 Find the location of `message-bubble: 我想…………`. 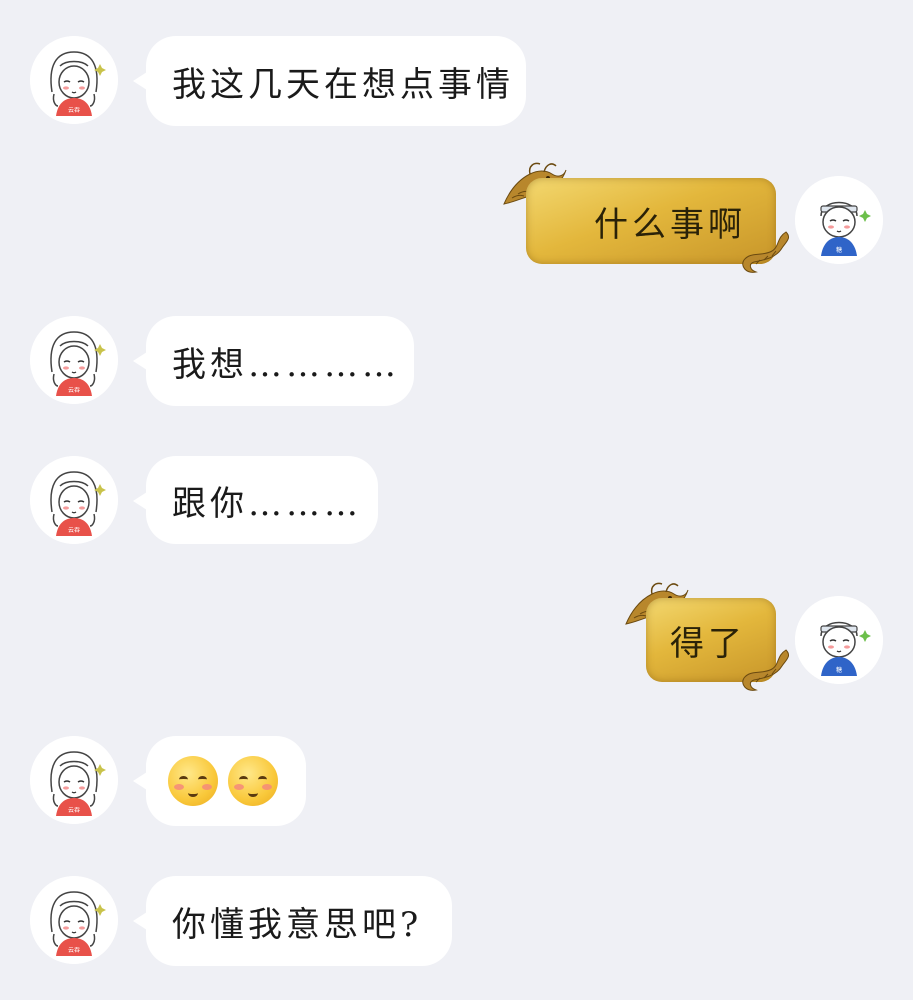

message-bubble: 我想………… is located at coordinates (280, 361).